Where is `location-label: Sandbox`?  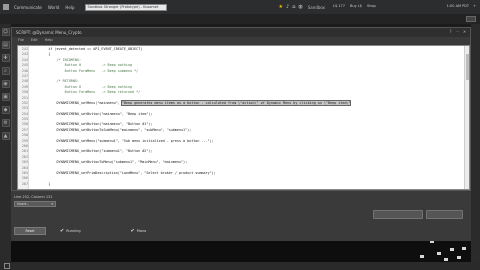
location-label: Sandbox is located at coordinates (316, 7).